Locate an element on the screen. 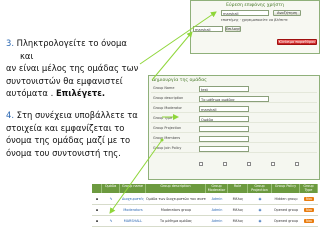  arrow-origin is located at coordinates (162, 140).